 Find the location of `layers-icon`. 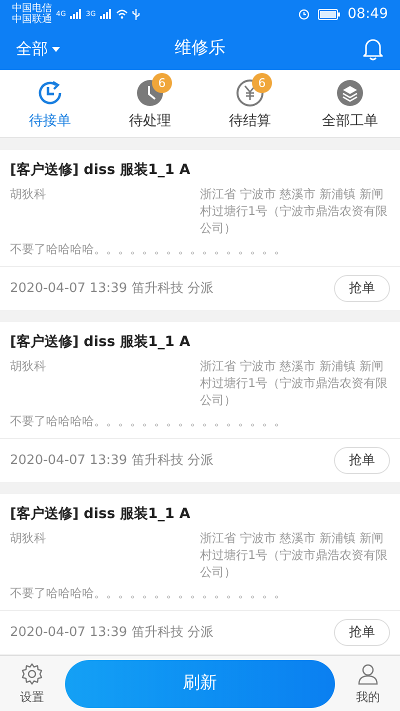

layers-icon is located at coordinates (350, 92).